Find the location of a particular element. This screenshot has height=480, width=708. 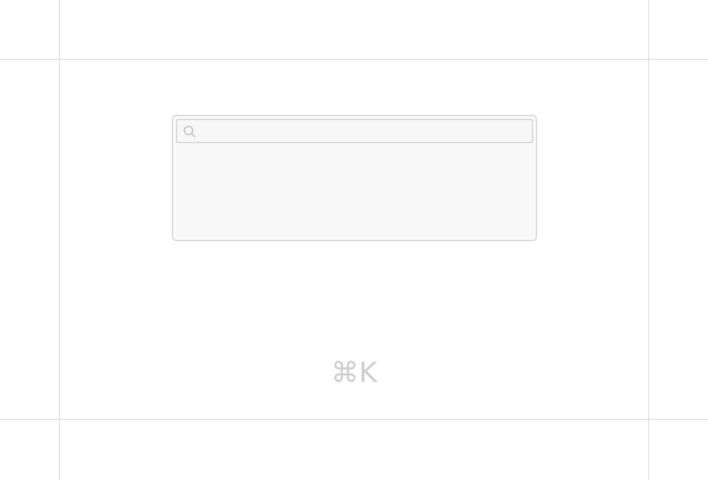

search-field is located at coordinates (354, 131).